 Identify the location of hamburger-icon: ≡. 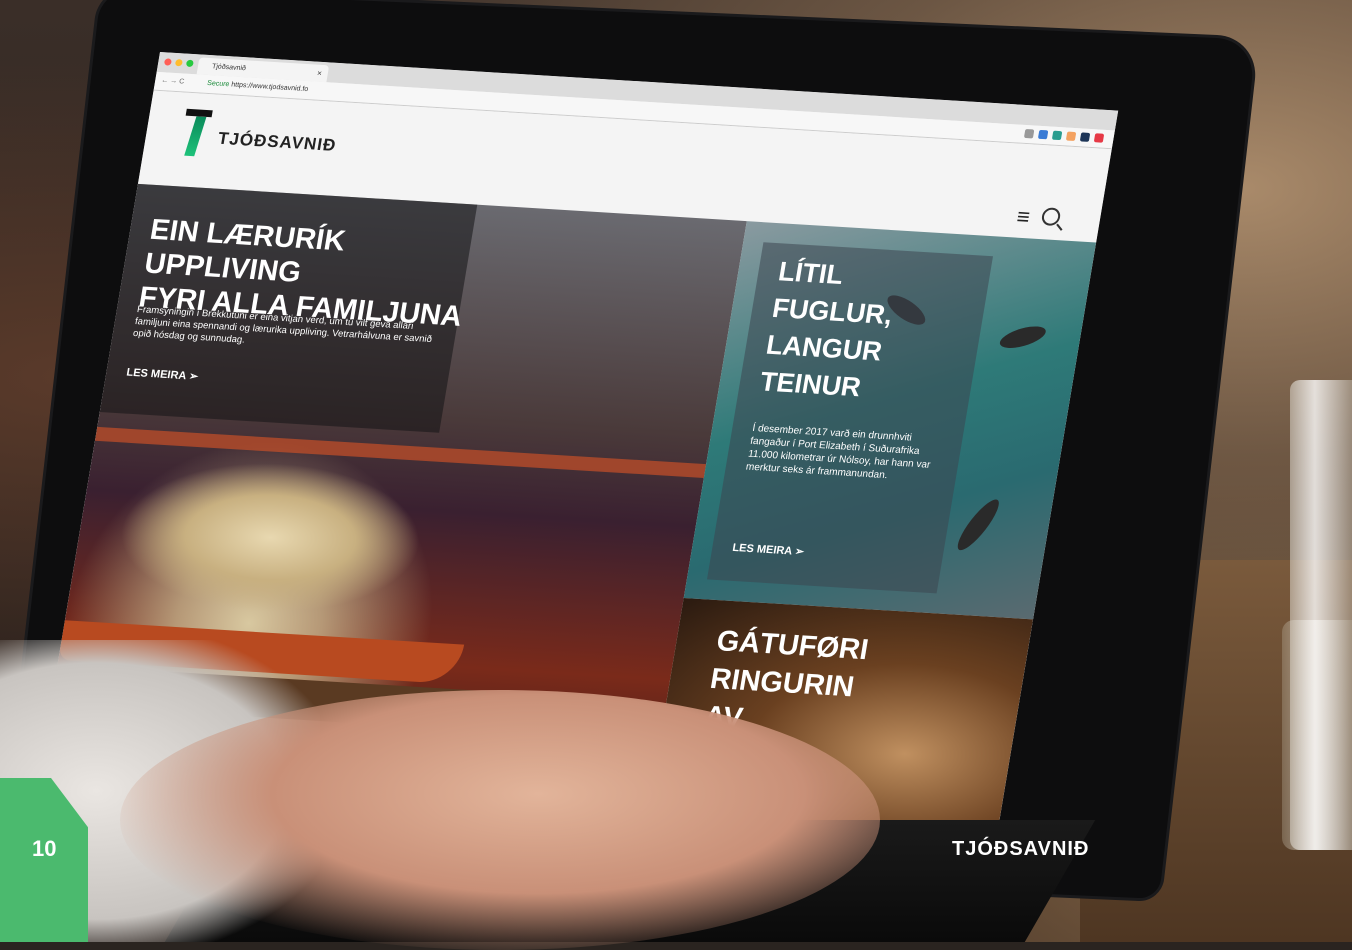
(1023, 217).